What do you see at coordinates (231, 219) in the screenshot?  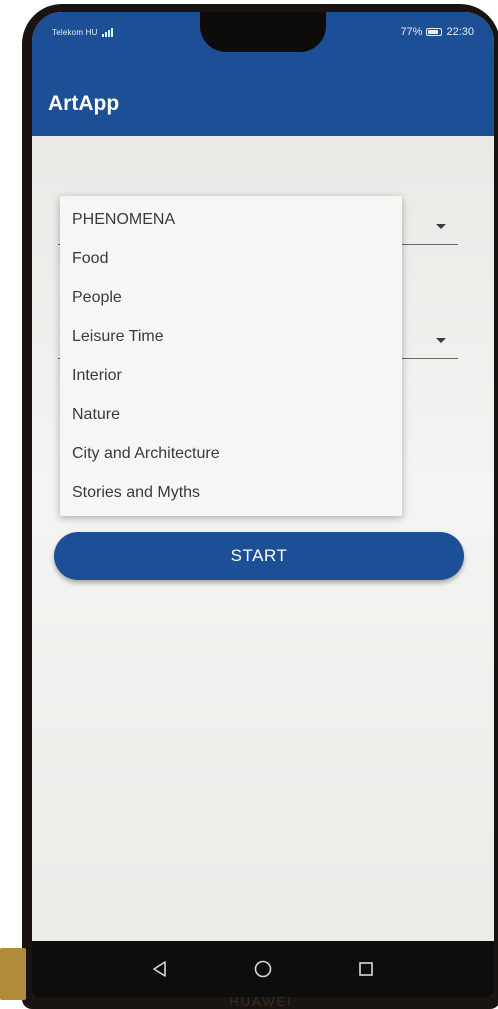 I see `dropdown-item-phenomena: PHENOMENA` at bounding box center [231, 219].